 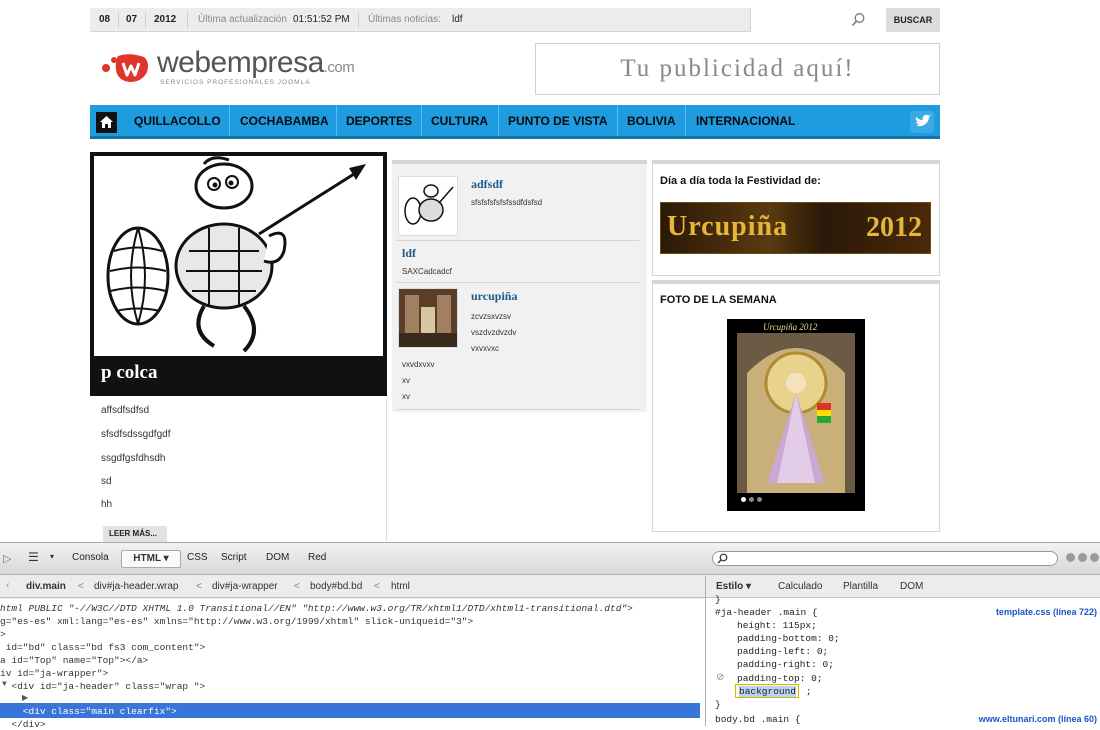 I want to click on tab-layout: Plantilla, so click(x=860, y=586).